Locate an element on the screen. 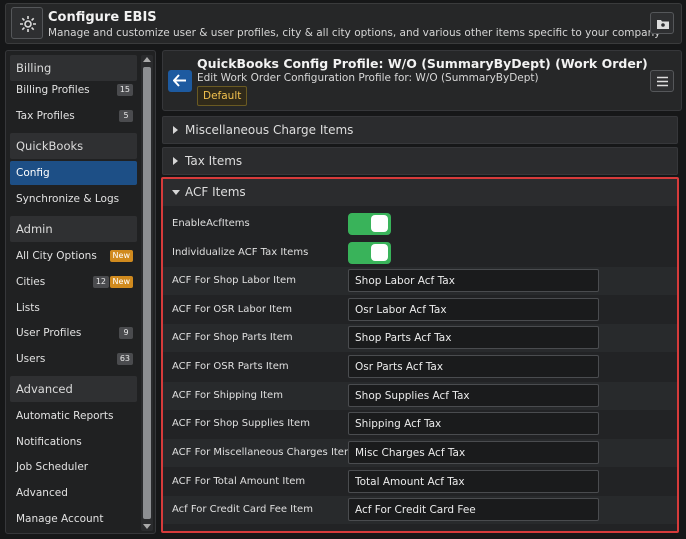 The width and height of the screenshot is (686, 539). acf-misc-charges-input is located at coordinates (473, 452).